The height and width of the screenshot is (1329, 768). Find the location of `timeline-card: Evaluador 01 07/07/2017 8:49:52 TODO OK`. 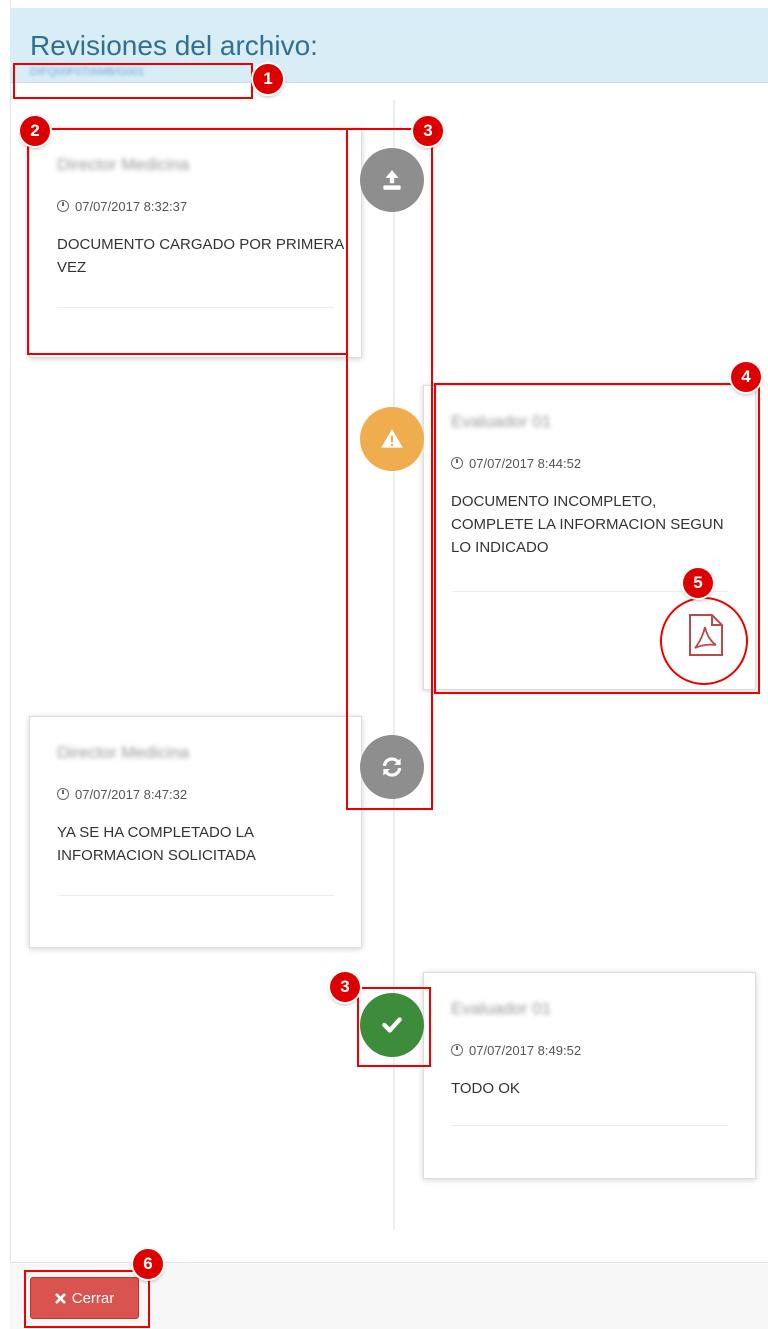

timeline-card: Evaluador 01 07/07/2017 8:49:52 TODO OK is located at coordinates (589, 1075).